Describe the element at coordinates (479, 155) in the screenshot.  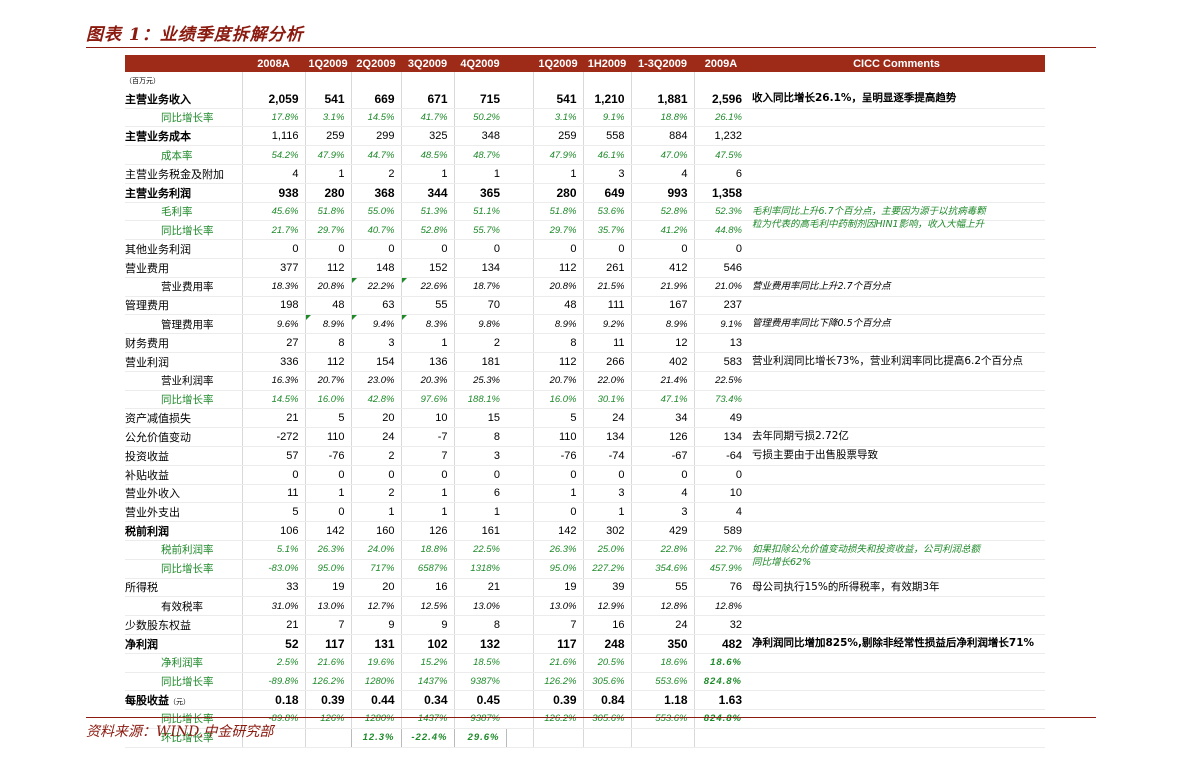
I see `value-cell: 48.7%` at that location.